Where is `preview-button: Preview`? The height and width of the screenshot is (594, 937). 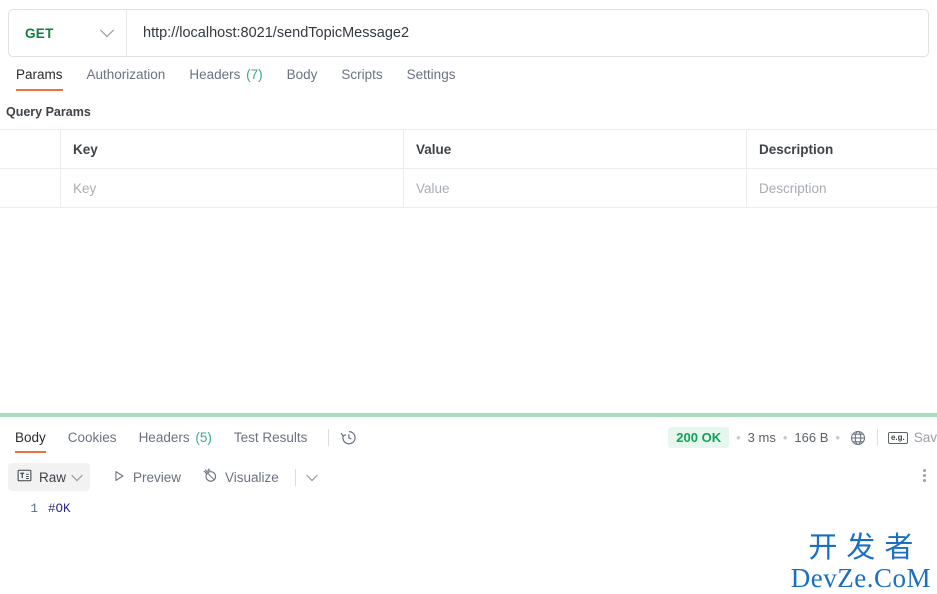
preview-button: Preview is located at coordinates (146, 477).